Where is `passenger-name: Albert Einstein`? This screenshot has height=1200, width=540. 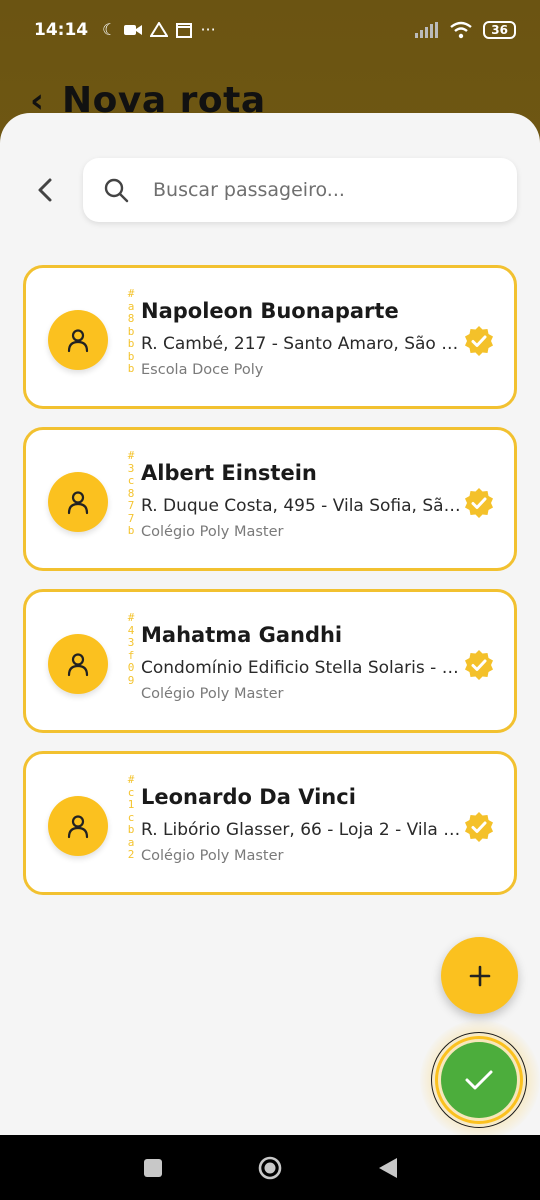
passenger-name: Albert Einstein is located at coordinates (229, 473).